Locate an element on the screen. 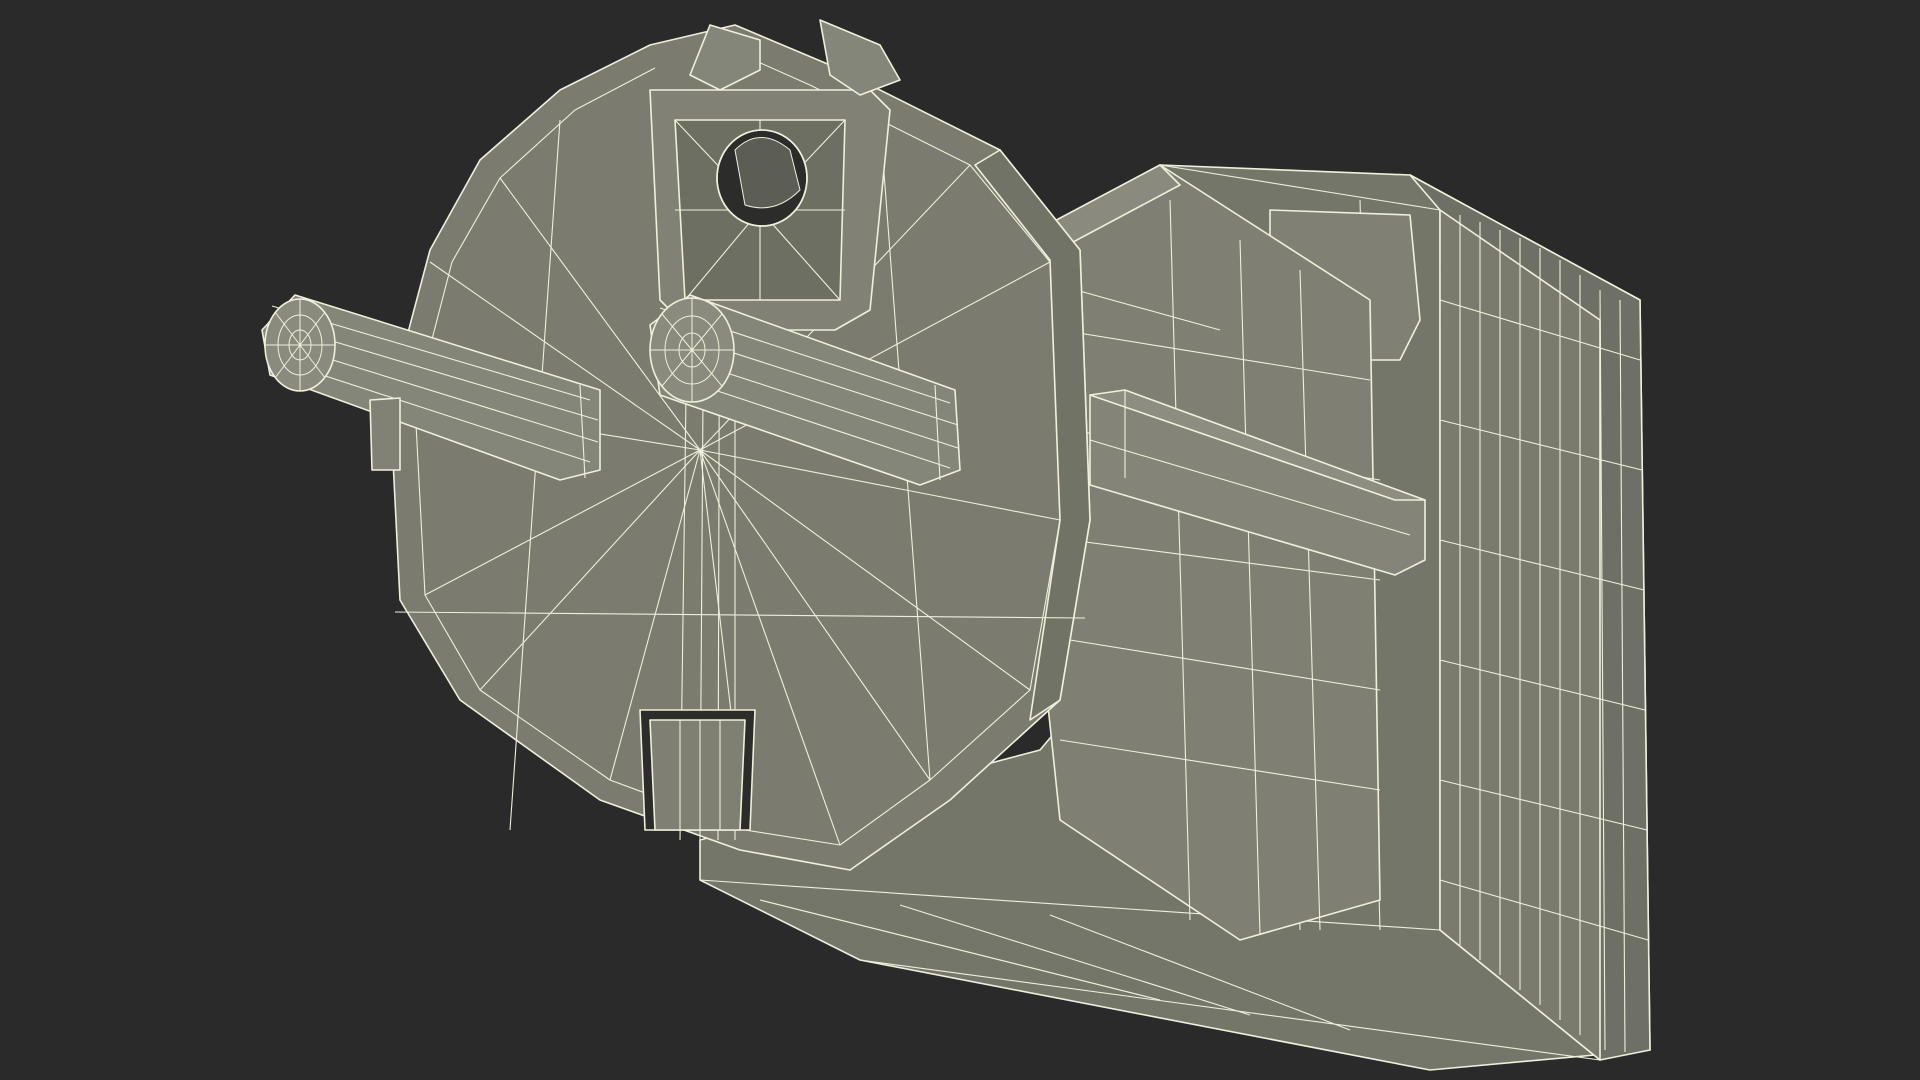 The image size is (1920, 1080). bottom-latch is located at coordinates (697, 770).